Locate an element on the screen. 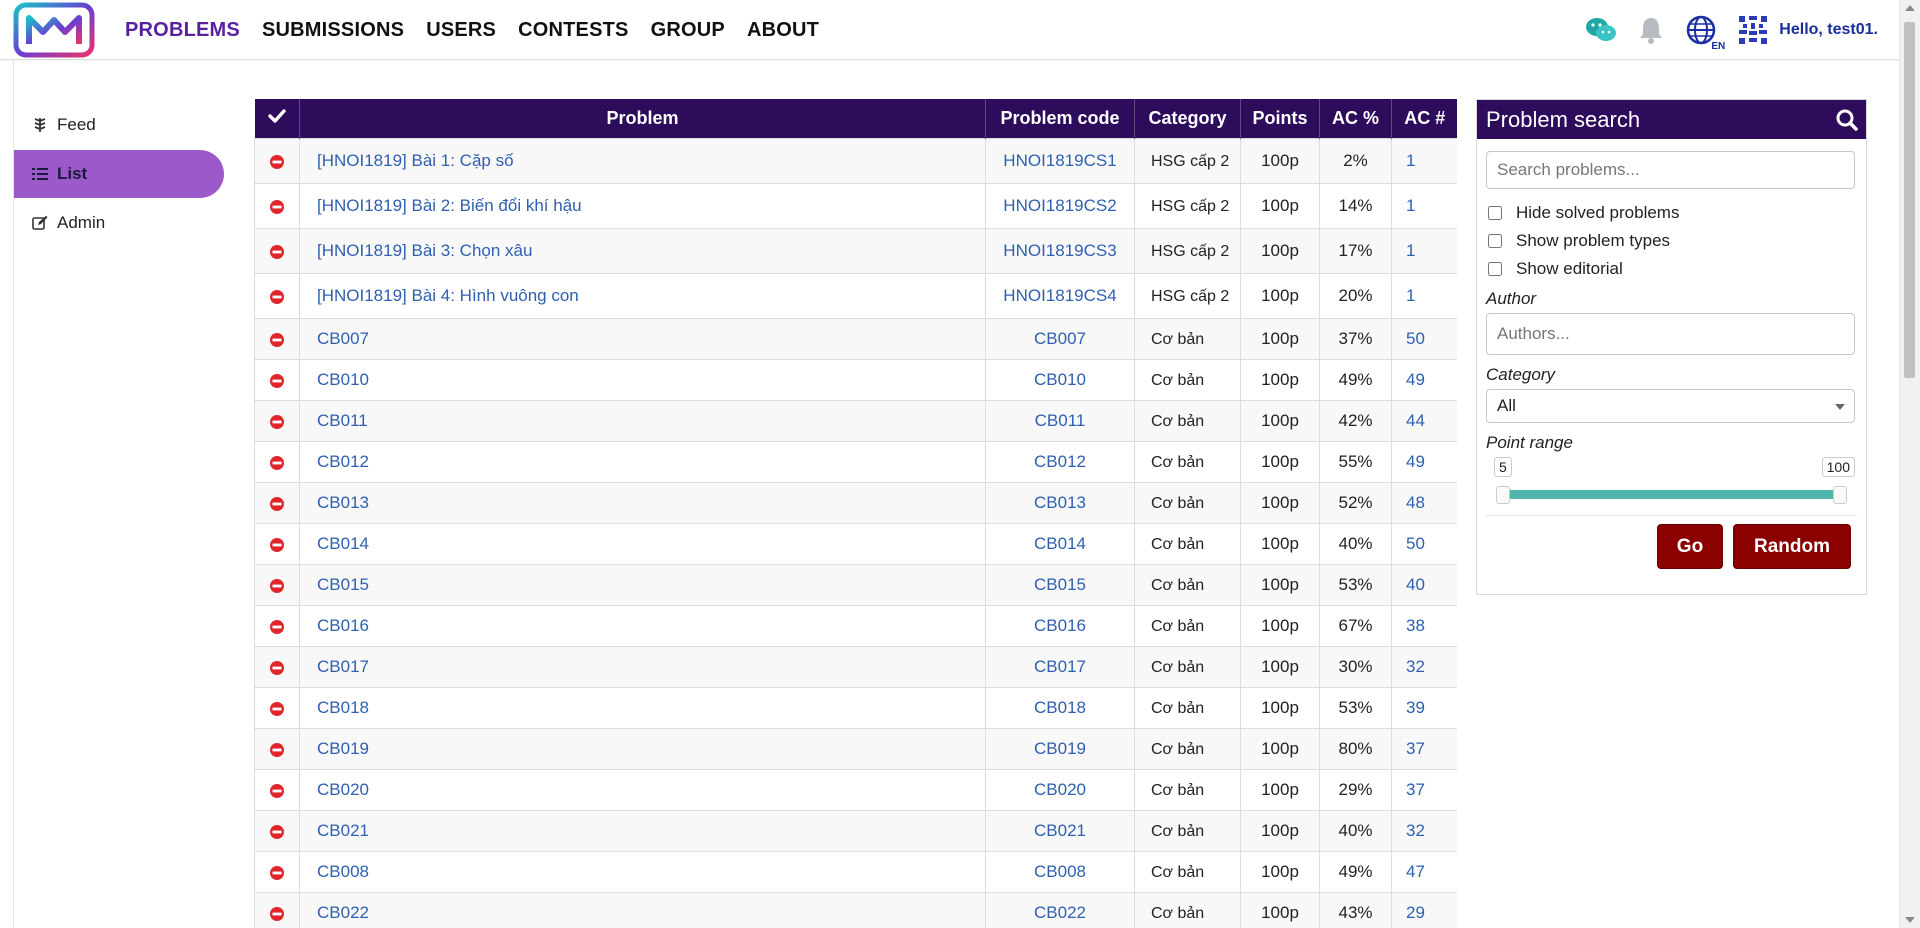  problem-code-link: CB008 is located at coordinates (1060, 871).